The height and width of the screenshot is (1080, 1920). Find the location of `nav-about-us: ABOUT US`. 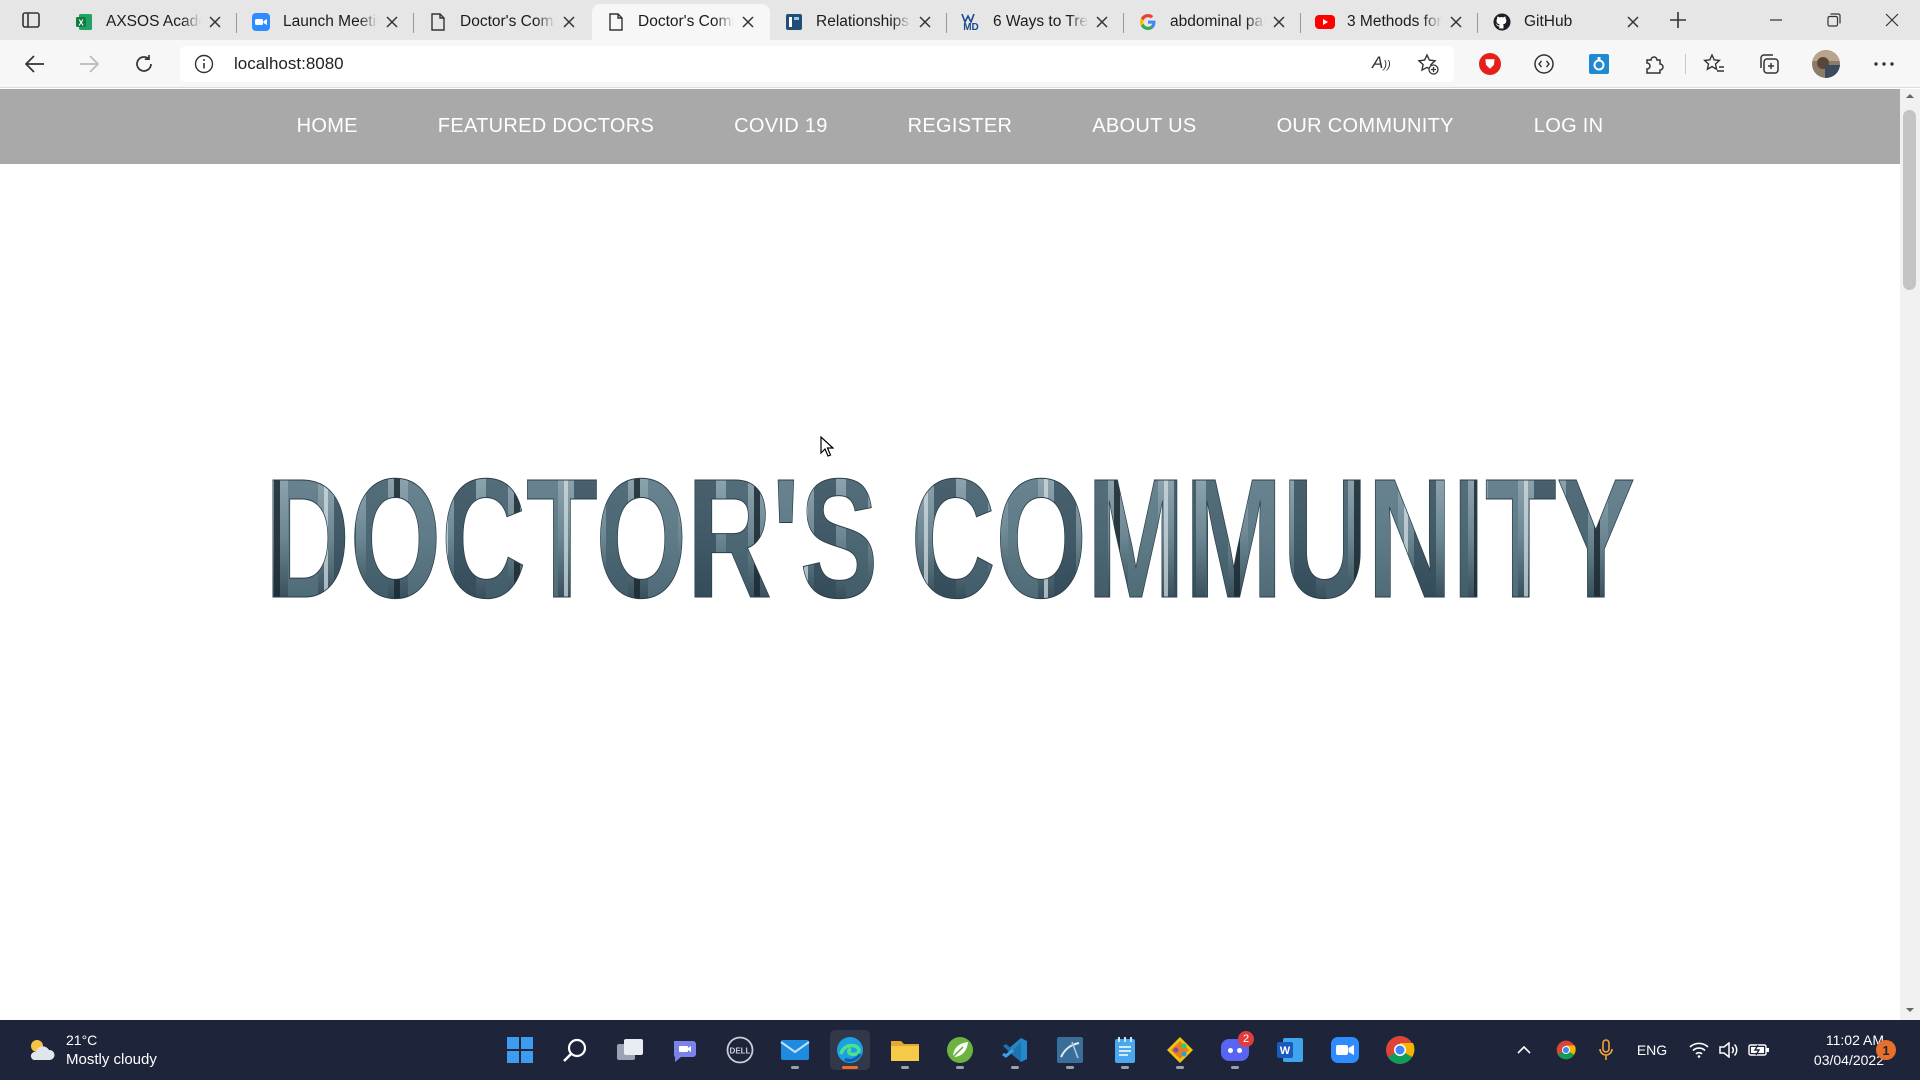

nav-about-us: ABOUT US is located at coordinates (1144, 126).